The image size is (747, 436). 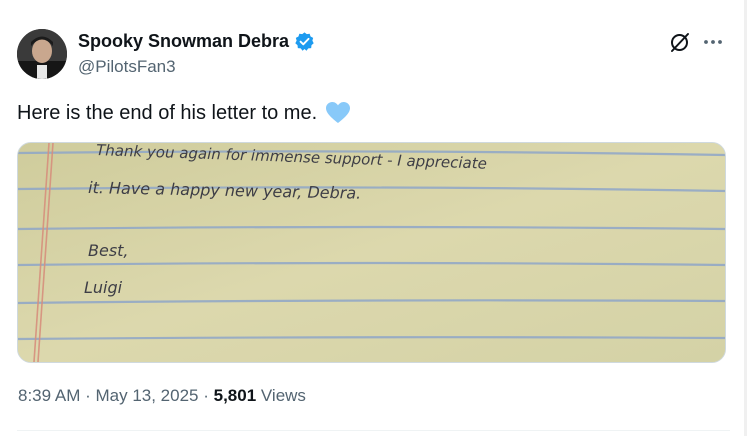 What do you see at coordinates (127, 67) in the screenshot?
I see `author-handle: @PilotsFan3` at bounding box center [127, 67].